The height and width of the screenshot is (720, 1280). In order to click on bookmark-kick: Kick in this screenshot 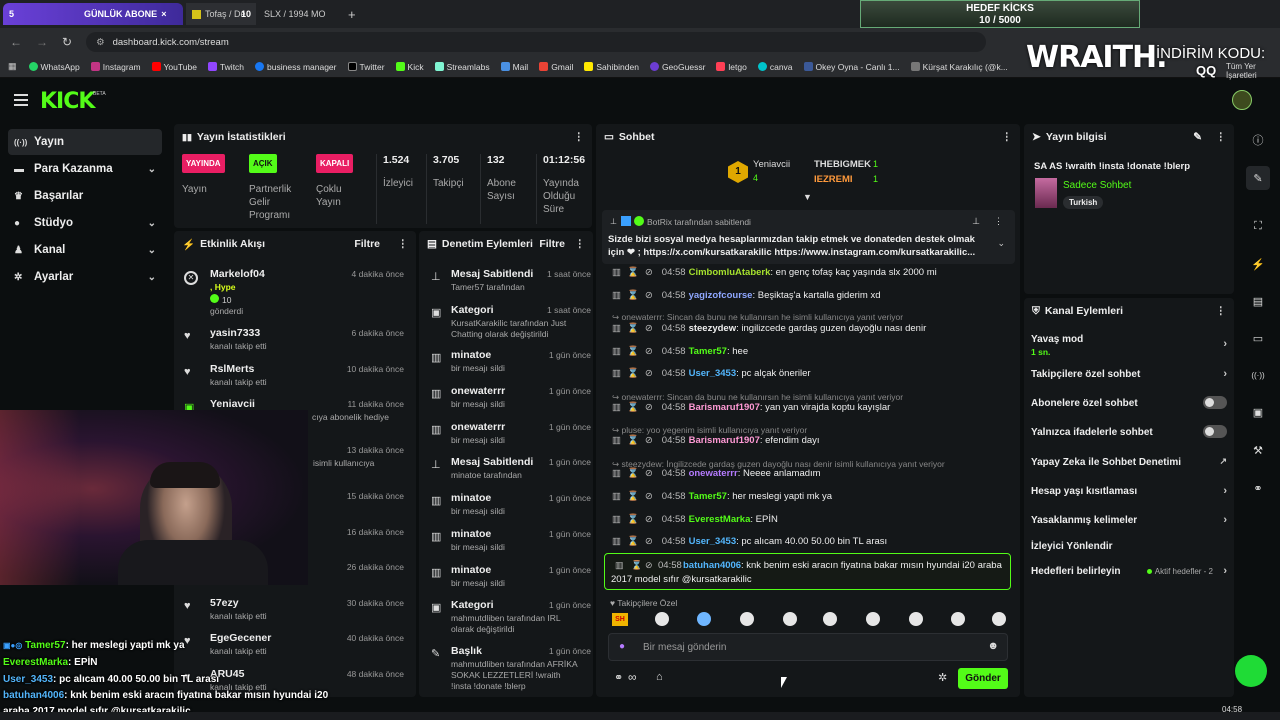, I will do `click(409, 67)`.